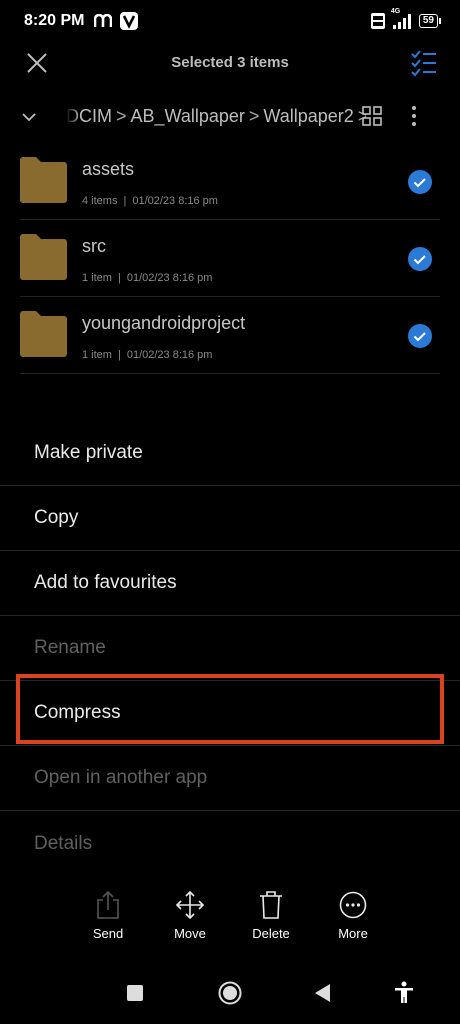  Describe the element at coordinates (100, 201) in the screenshot. I see `file-count: 4 items` at that location.